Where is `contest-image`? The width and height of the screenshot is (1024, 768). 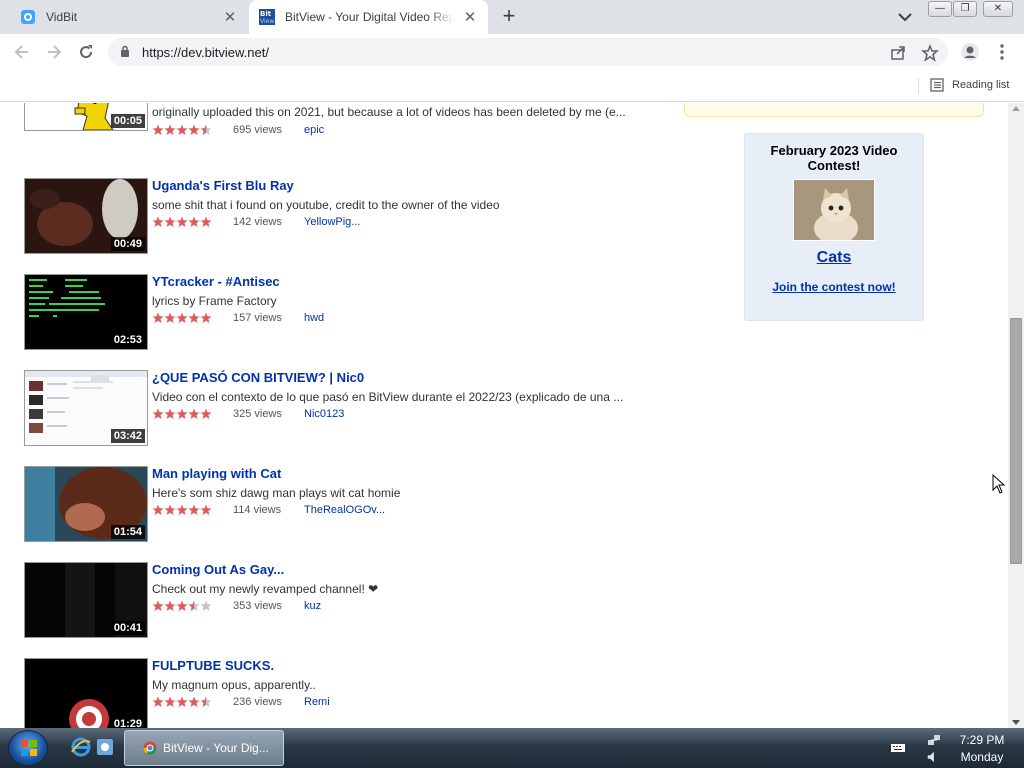 contest-image is located at coordinates (834, 210).